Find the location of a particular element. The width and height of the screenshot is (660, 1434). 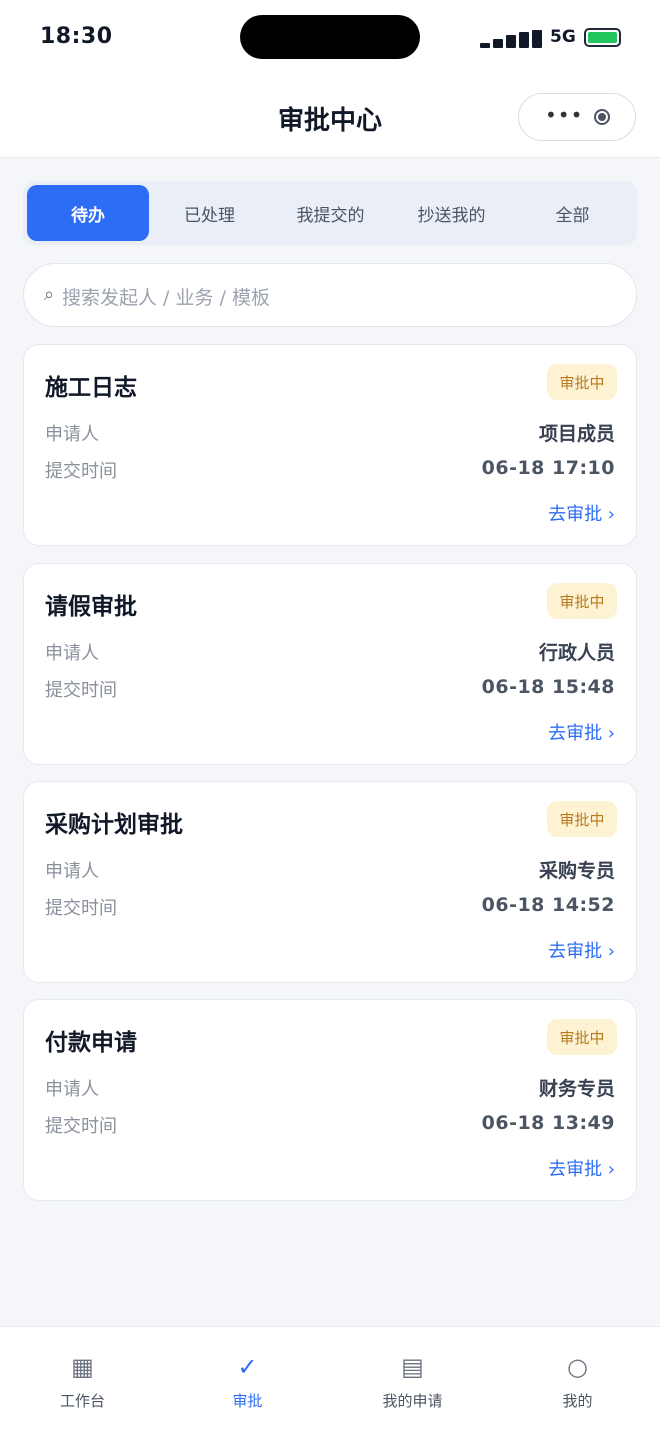

dynamic-island is located at coordinates (330, 37).